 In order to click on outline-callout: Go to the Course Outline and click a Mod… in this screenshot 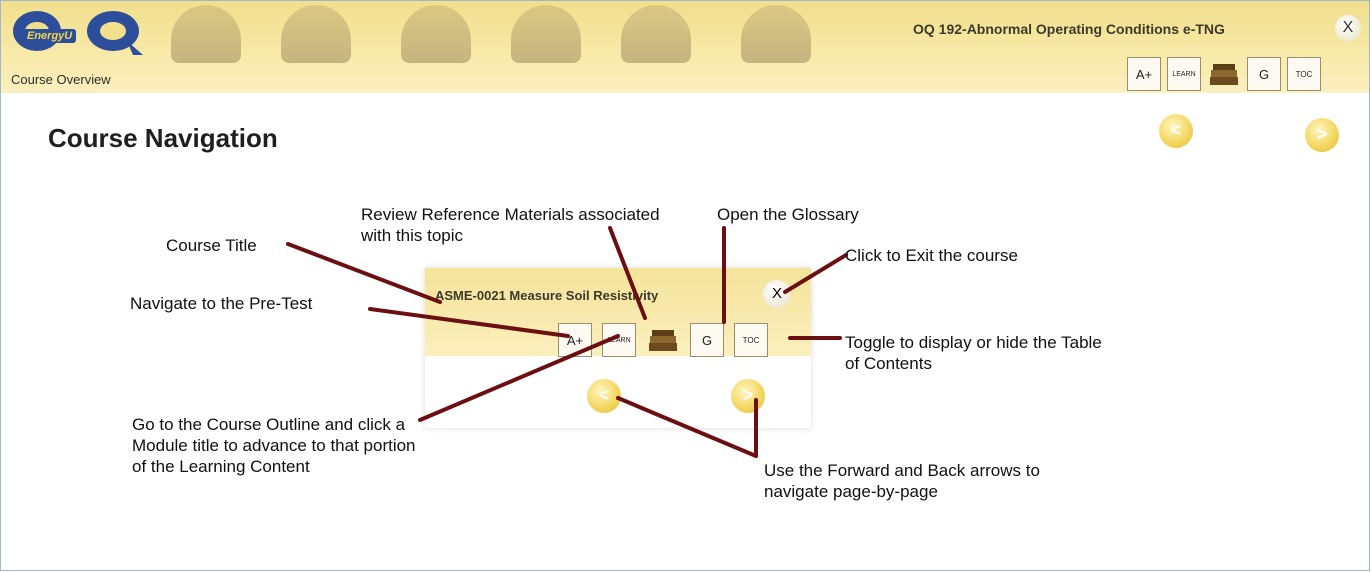, I will do `click(274, 445)`.